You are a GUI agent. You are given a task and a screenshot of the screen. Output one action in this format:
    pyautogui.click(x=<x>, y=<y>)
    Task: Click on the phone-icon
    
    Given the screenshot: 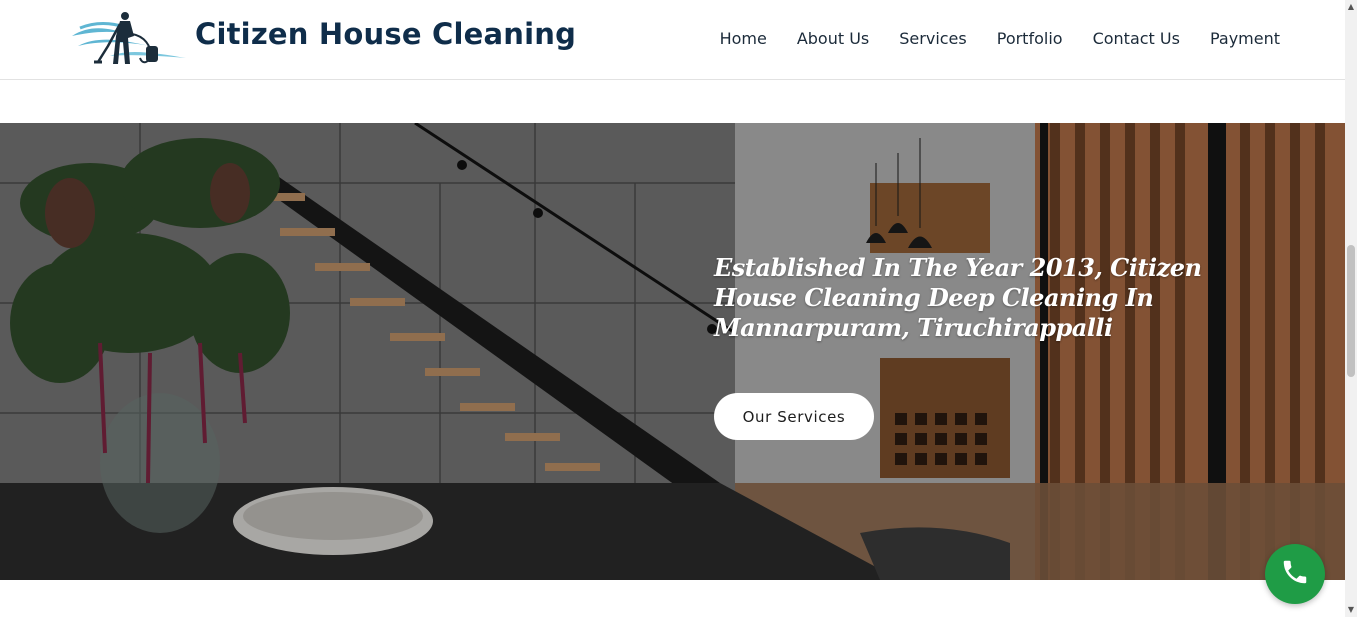 What is the action you would take?
    pyautogui.click(x=1295, y=574)
    